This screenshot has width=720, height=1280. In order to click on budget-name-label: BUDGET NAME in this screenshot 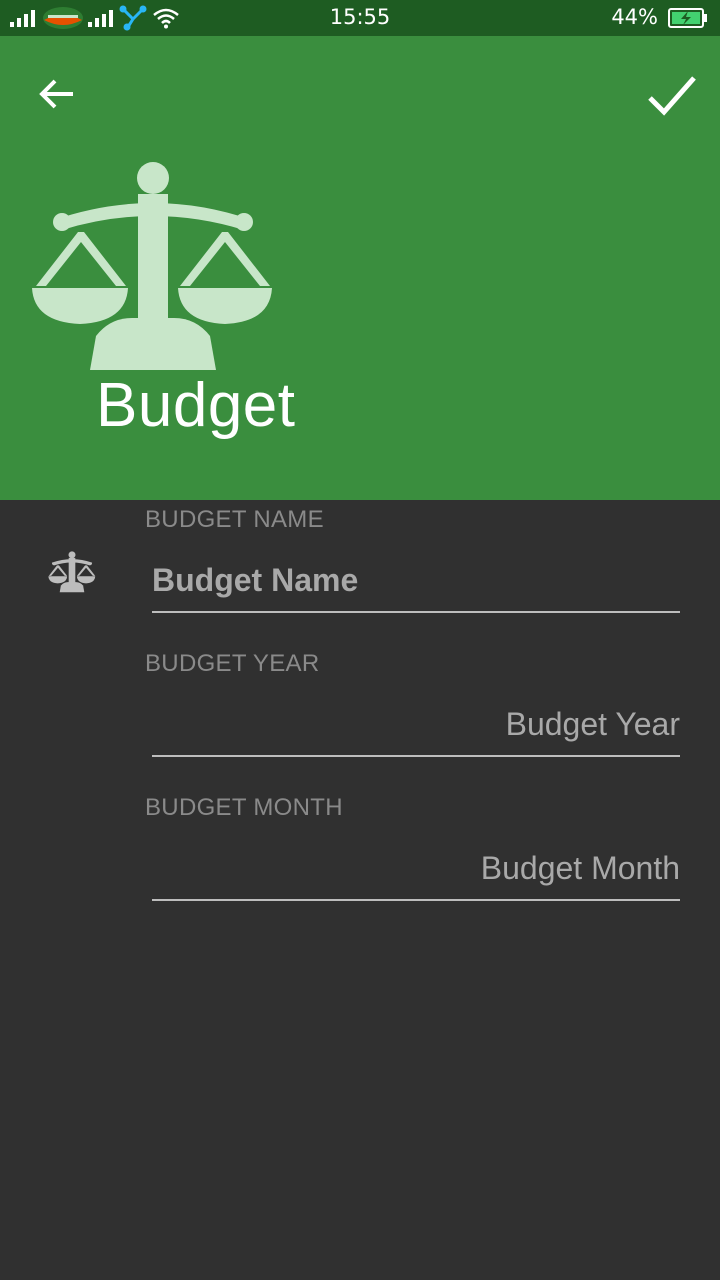, I will do `click(234, 519)`.